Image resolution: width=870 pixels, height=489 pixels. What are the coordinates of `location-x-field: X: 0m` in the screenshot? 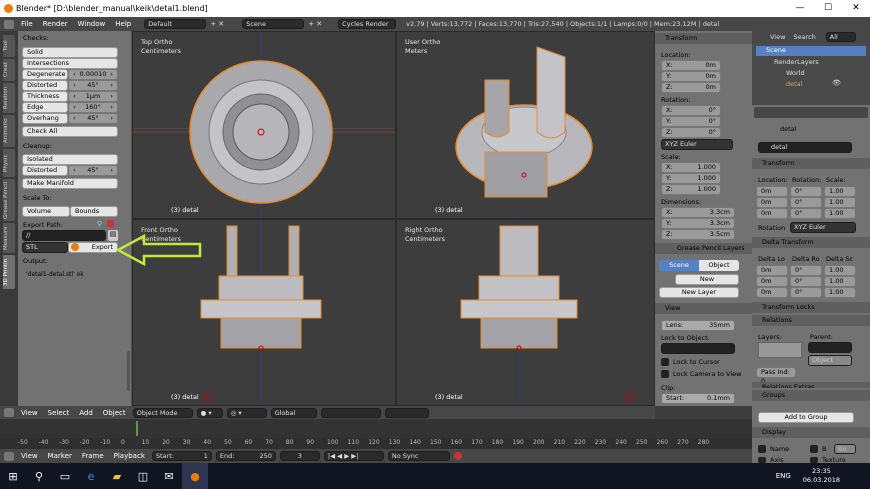 It's located at (691, 65).